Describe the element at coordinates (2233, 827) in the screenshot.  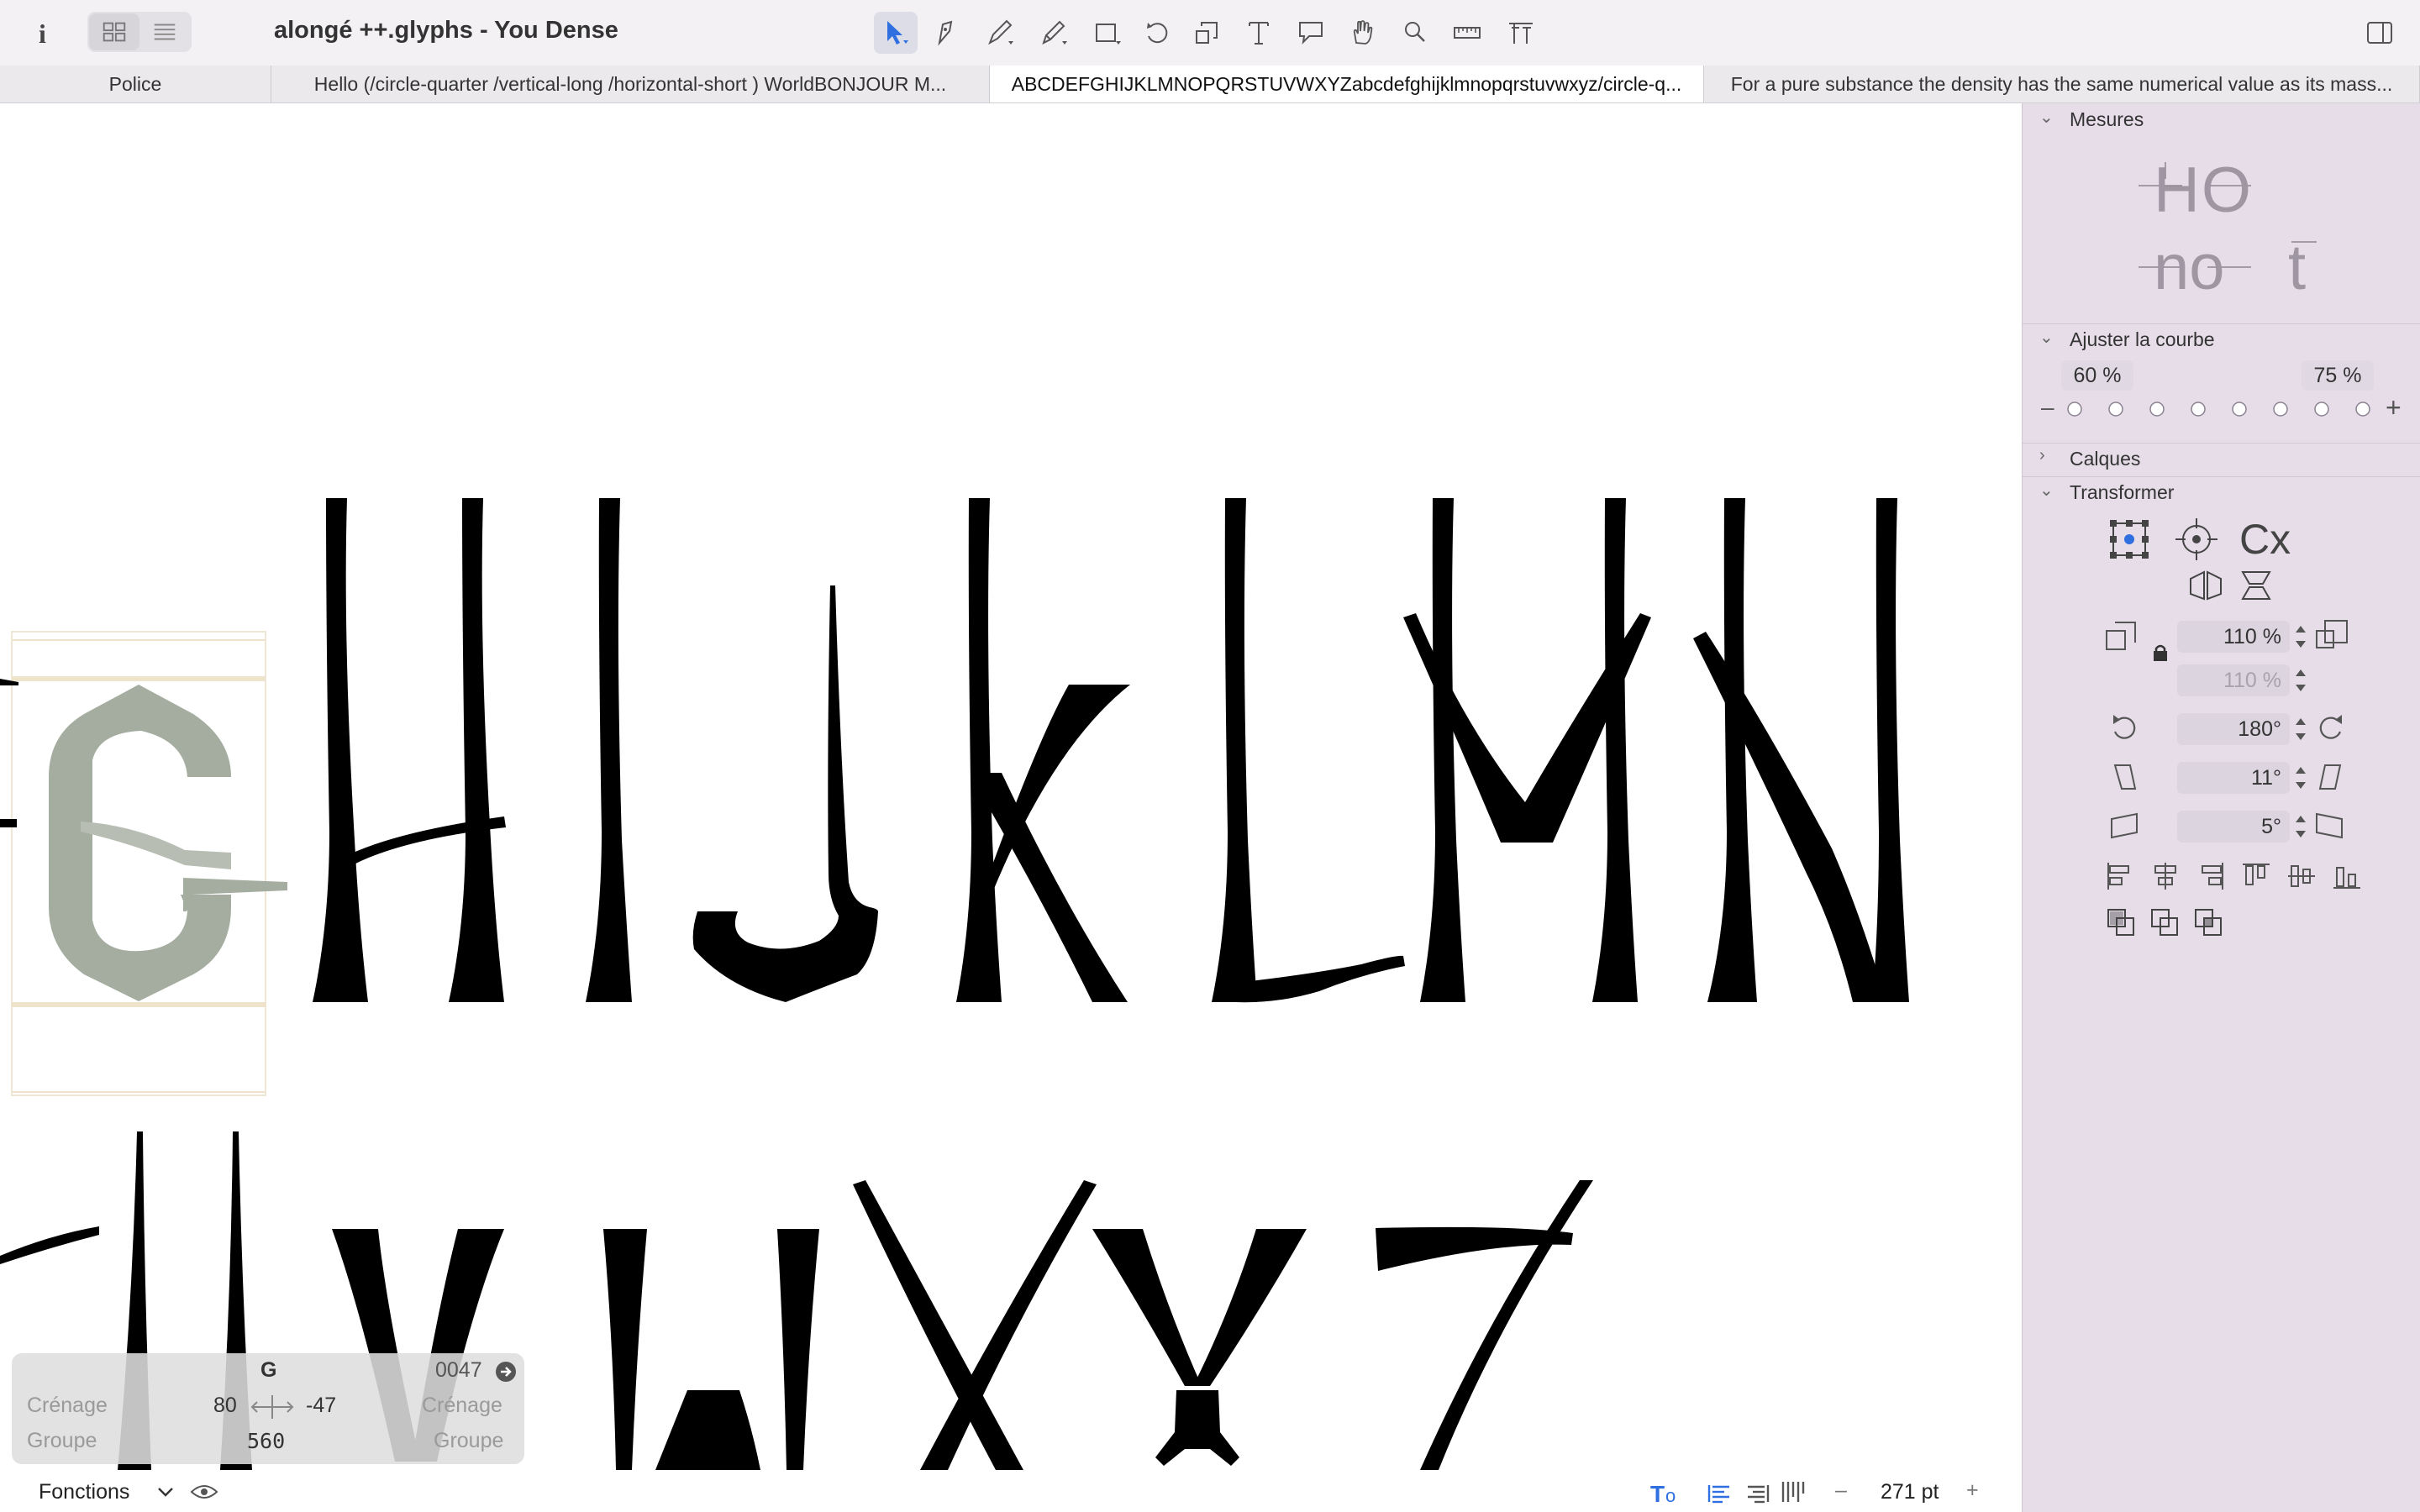
I see `skew-input: 5°` at that location.